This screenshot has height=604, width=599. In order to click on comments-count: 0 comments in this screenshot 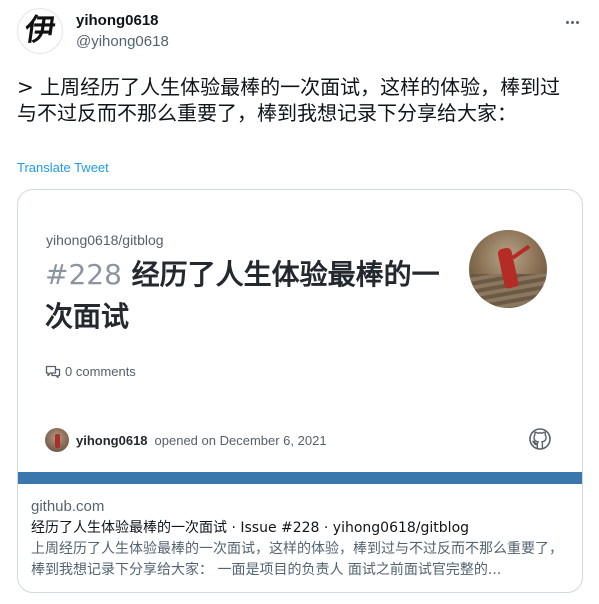, I will do `click(90, 371)`.